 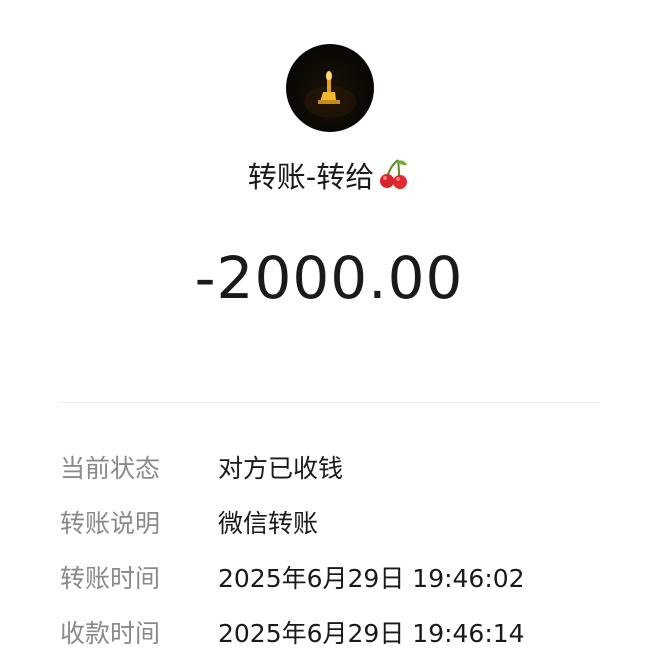 What do you see at coordinates (371, 633) in the screenshot?
I see `detail-value: 2025年6月29日 19:46:14` at bounding box center [371, 633].